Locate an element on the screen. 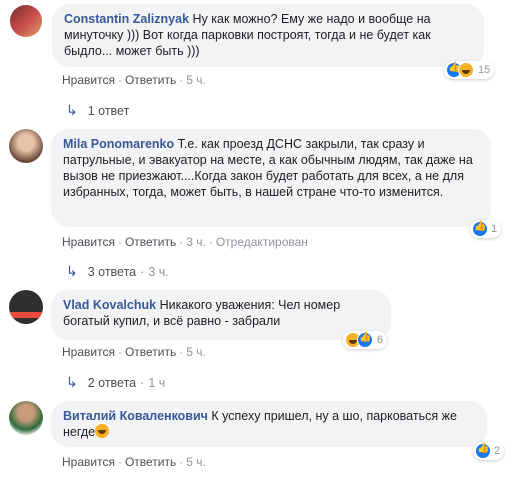 The width and height of the screenshot is (516, 477). replies-count: 1 ответ is located at coordinates (109, 111).